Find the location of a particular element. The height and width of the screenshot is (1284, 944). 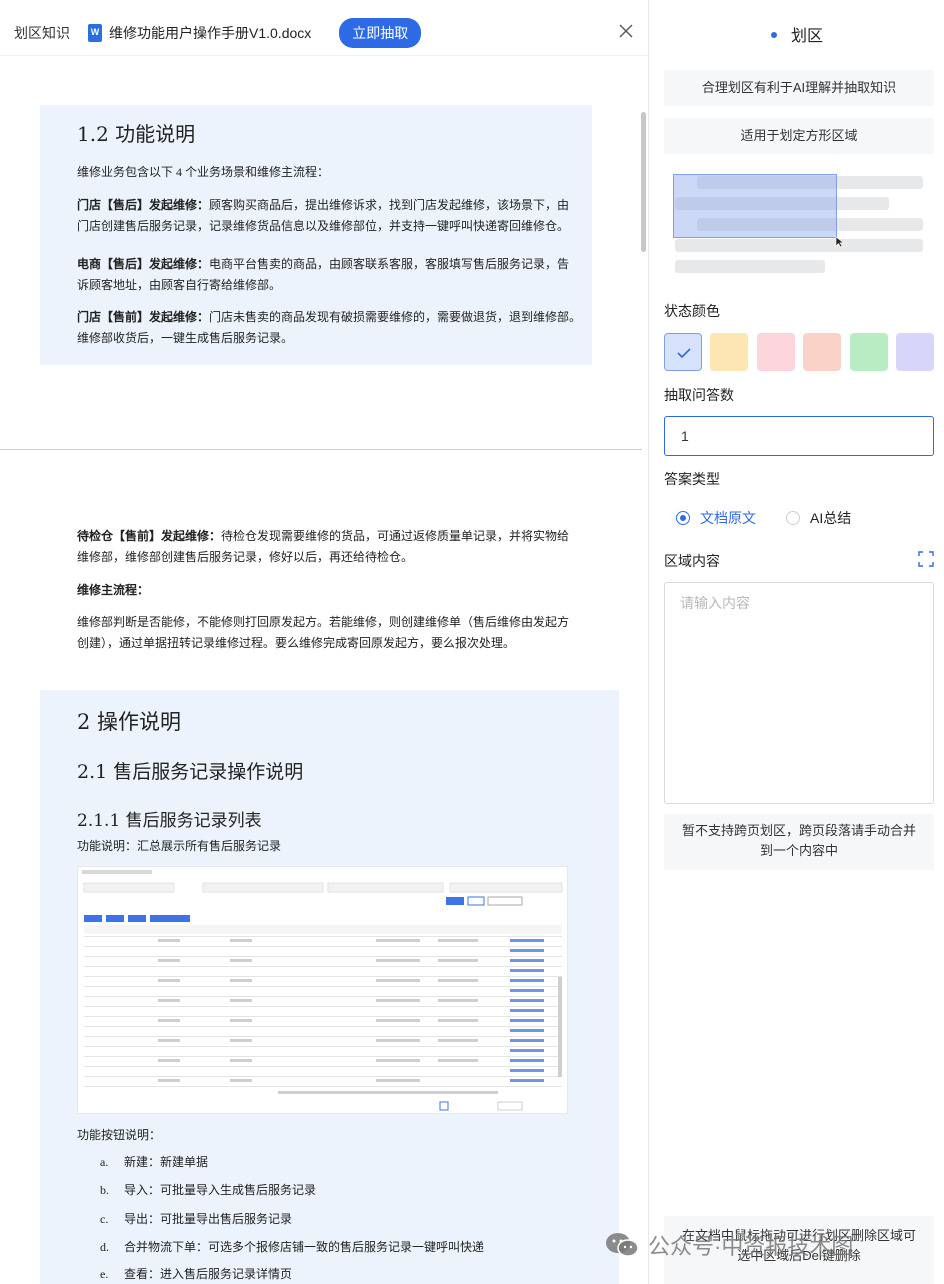

color-swatch-purple is located at coordinates (915, 352).